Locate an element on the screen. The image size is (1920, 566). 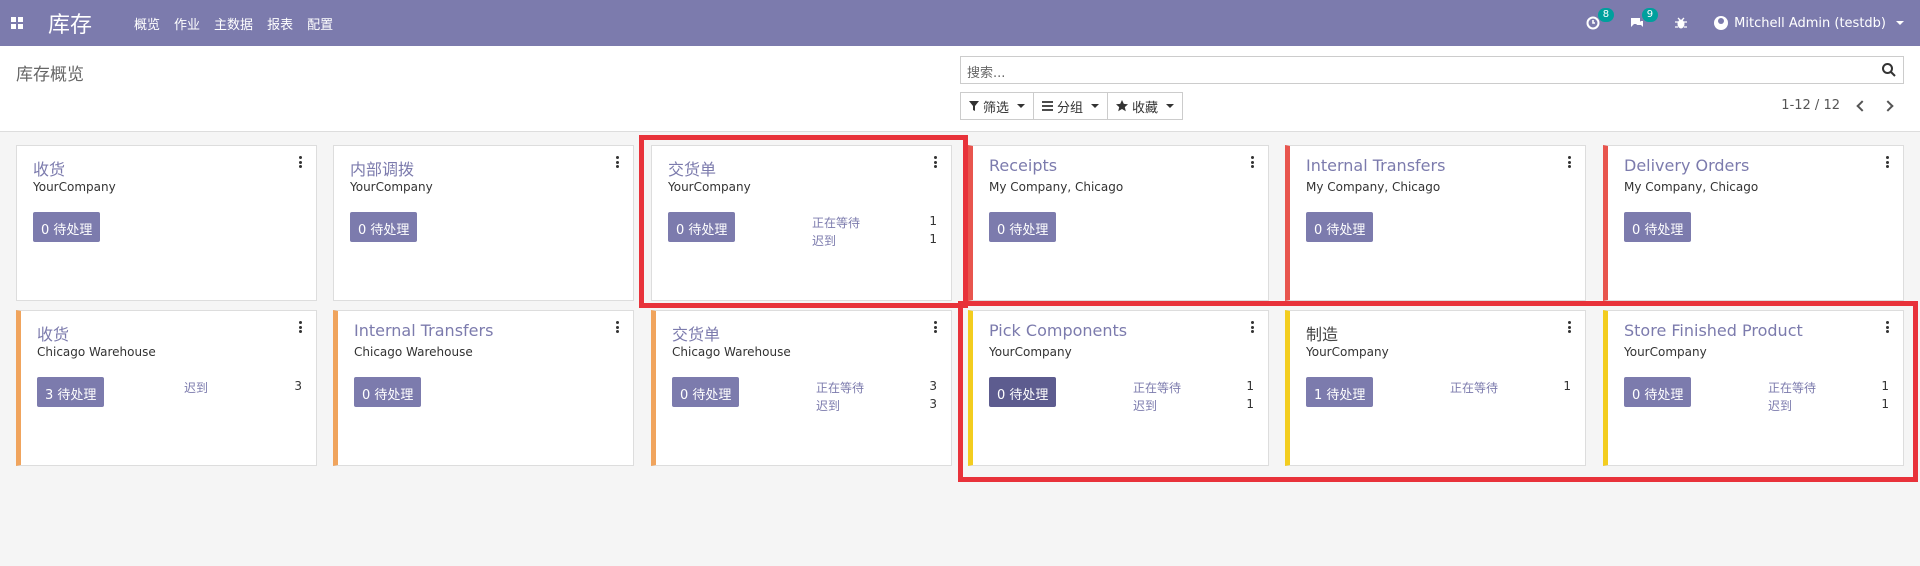
kanban-card: 交货单 Chicago Warehouse 0 待处理 正在等待 3 迟到 3 is located at coordinates (801, 388).